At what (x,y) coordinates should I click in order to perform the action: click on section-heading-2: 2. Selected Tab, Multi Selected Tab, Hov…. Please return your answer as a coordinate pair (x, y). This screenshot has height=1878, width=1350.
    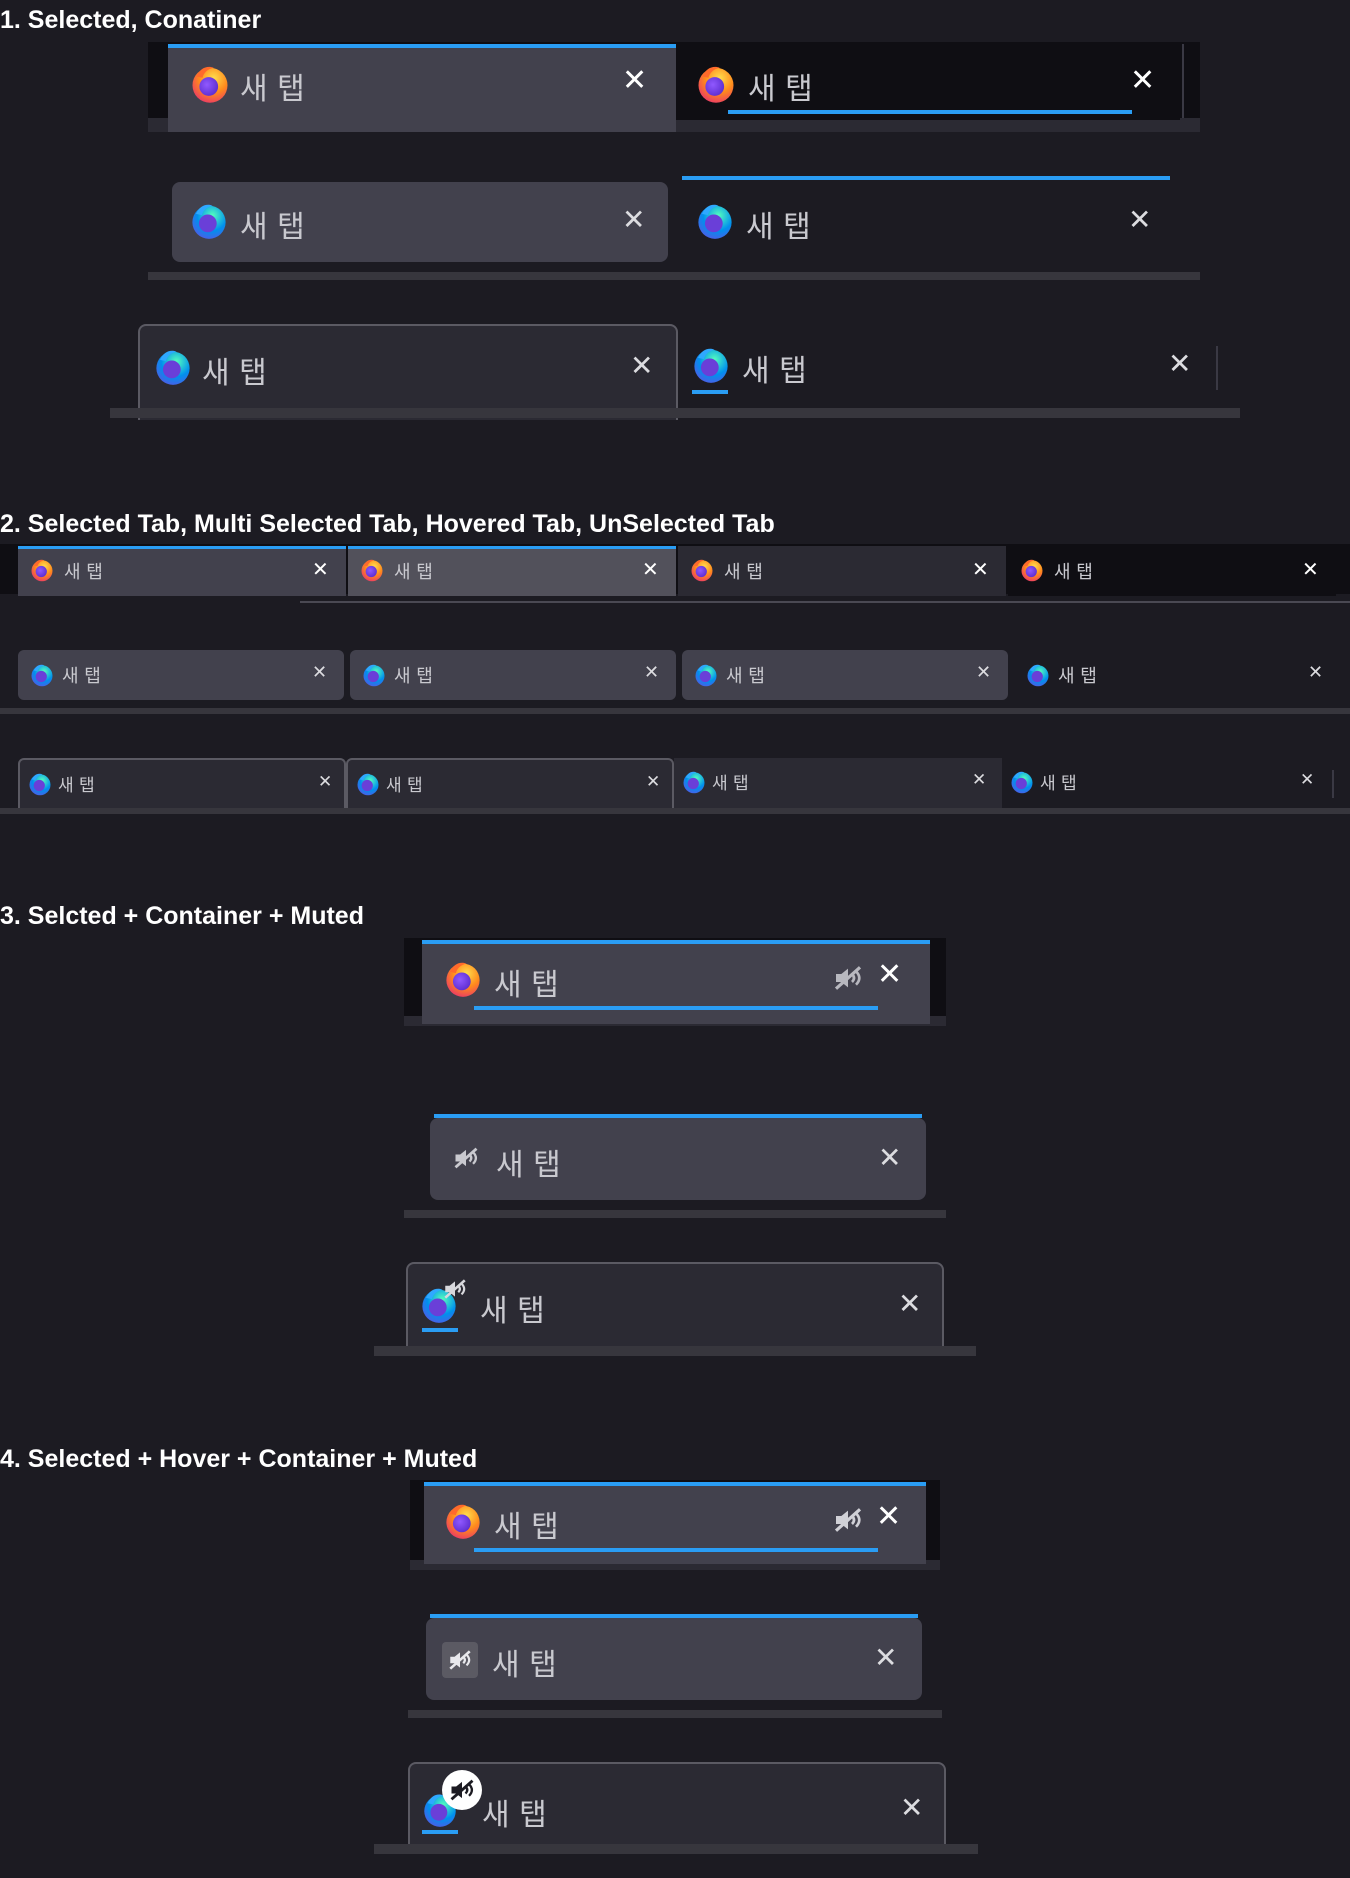
    Looking at the image, I should click on (387, 524).